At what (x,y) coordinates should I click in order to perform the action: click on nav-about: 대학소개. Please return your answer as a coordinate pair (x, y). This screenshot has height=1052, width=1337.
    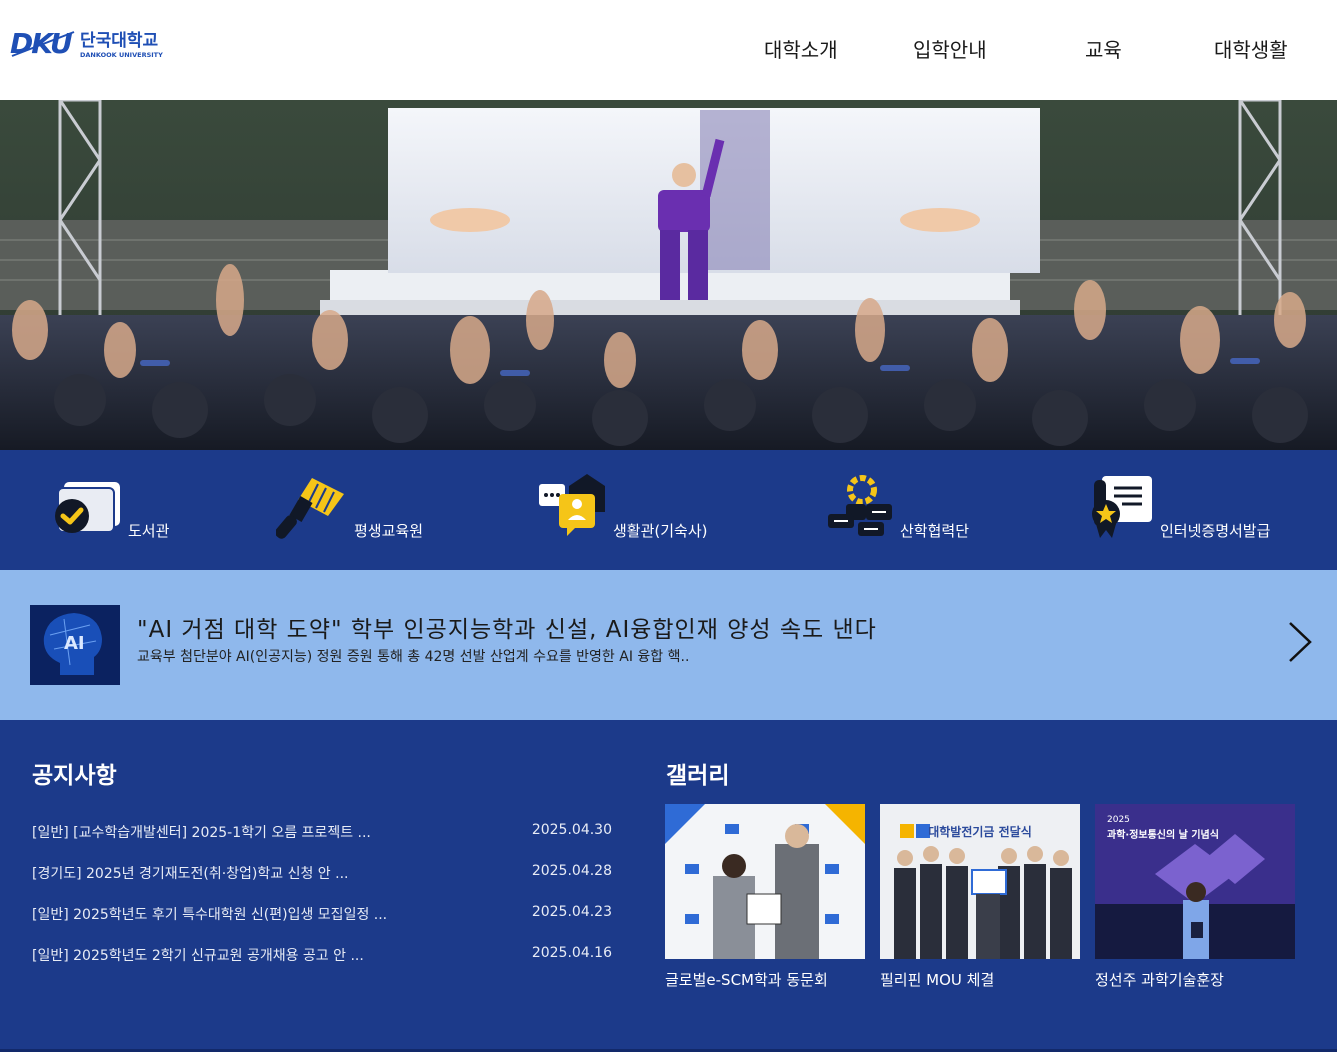
    Looking at the image, I should click on (801, 48).